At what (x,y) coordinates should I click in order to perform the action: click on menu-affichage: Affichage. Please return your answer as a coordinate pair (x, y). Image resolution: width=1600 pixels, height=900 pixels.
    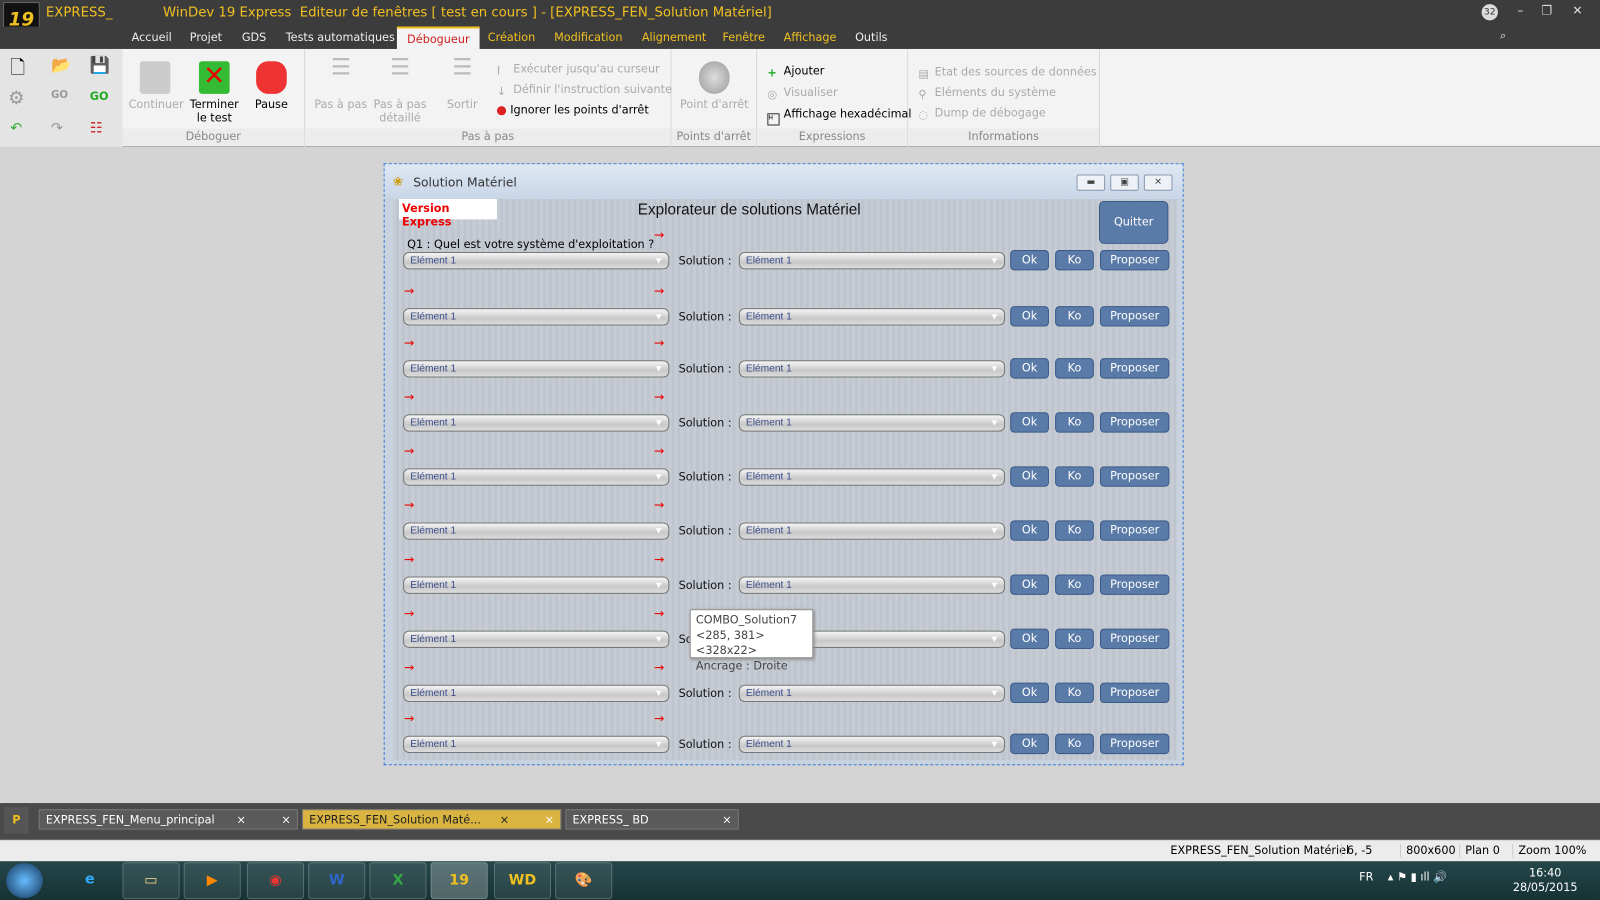
    Looking at the image, I should click on (810, 37).